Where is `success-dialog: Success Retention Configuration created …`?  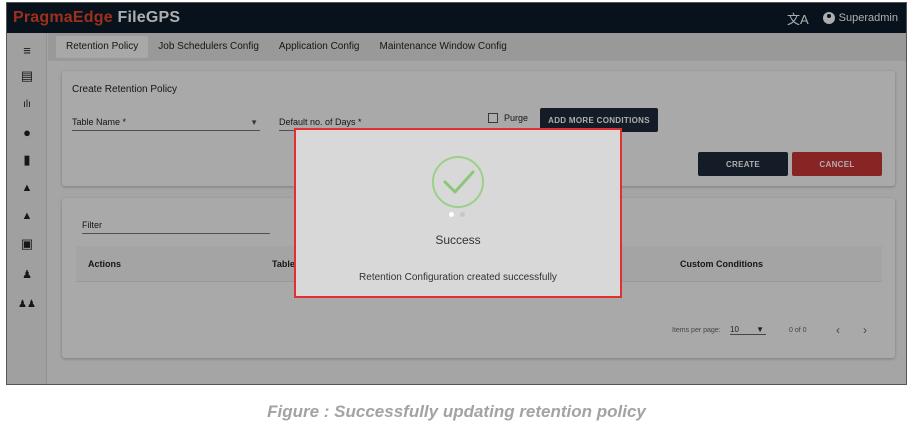
success-dialog: Success Retention Configuration created … is located at coordinates (458, 213).